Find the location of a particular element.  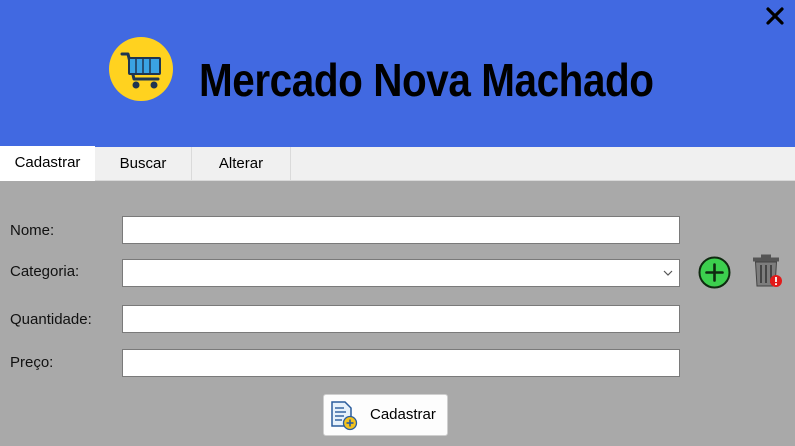

app-title: Mercado Nova Machado is located at coordinates (426, 80).